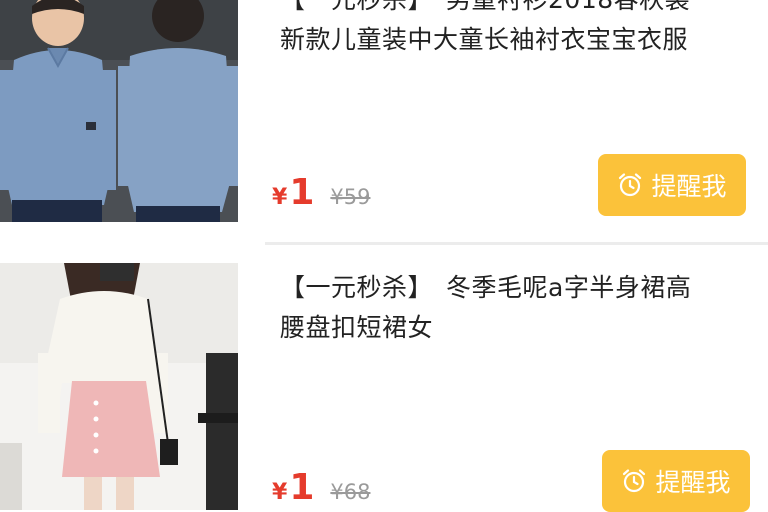  I want to click on girl-skirt-photo-icon, so click(119, 386).